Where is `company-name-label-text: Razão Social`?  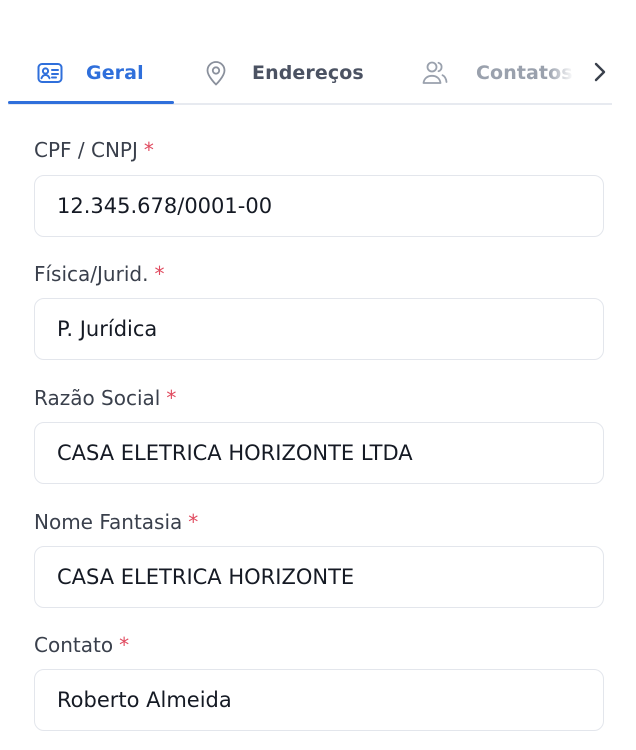 company-name-label-text: Razão Social is located at coordinates (97, 398).